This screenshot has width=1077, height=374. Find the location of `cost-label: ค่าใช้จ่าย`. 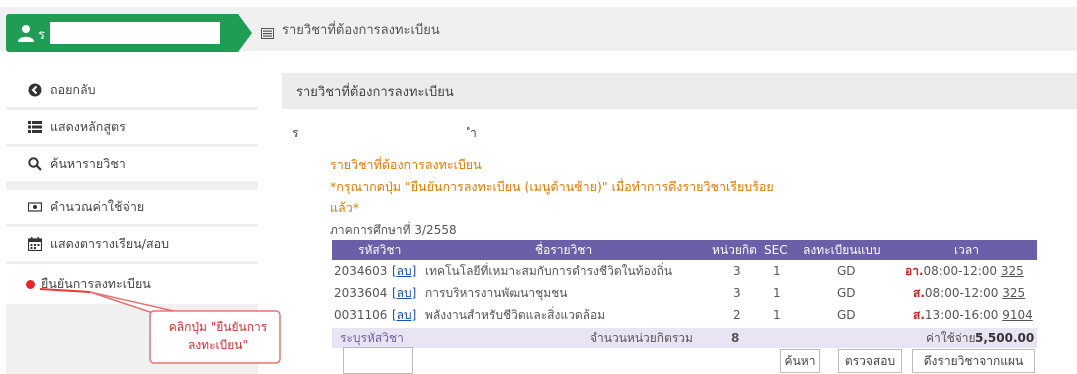

cost-label: ค่าใช้จ่าย is located at coordinates (951, 338).